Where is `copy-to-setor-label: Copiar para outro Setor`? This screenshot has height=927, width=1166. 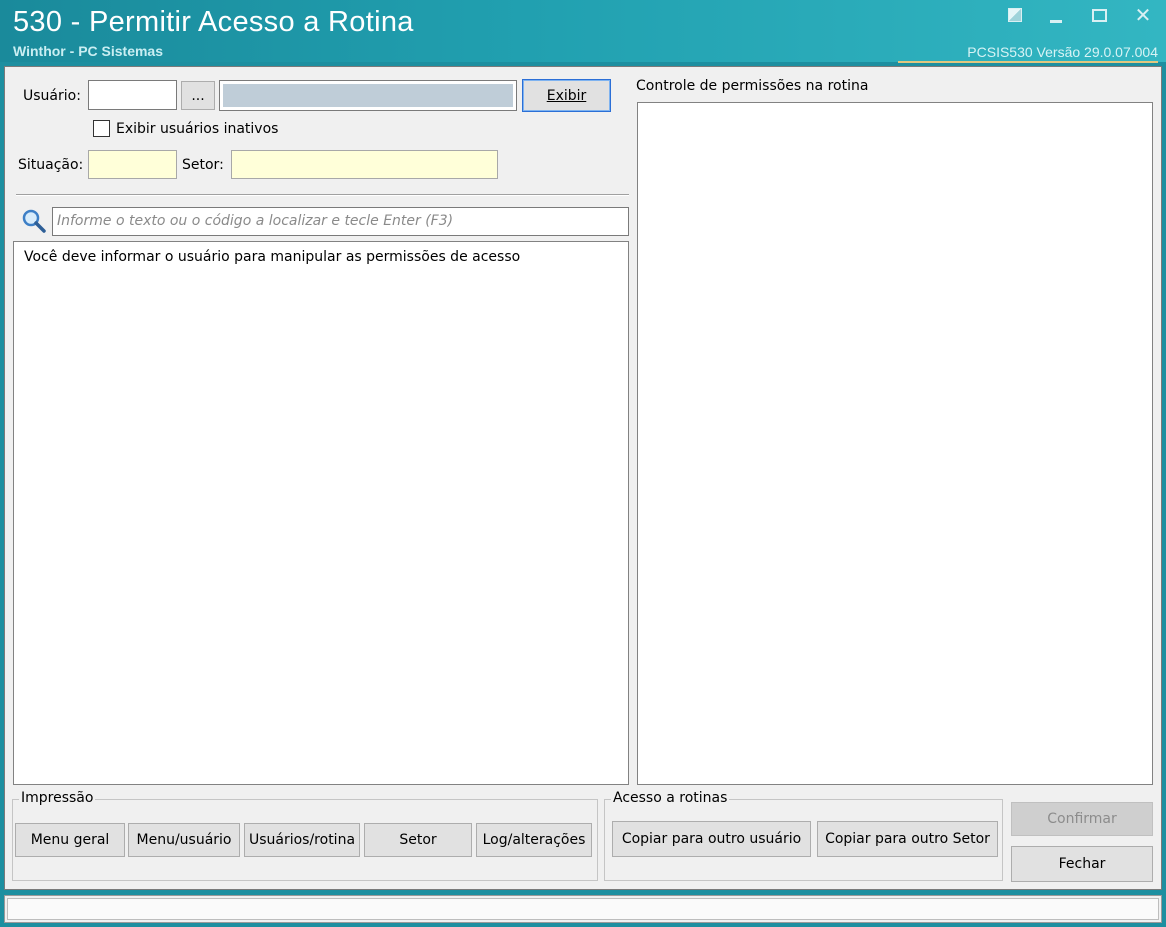 copy-to-setor-label: Copiar para outro Setor is located at coordinates (907, 839).